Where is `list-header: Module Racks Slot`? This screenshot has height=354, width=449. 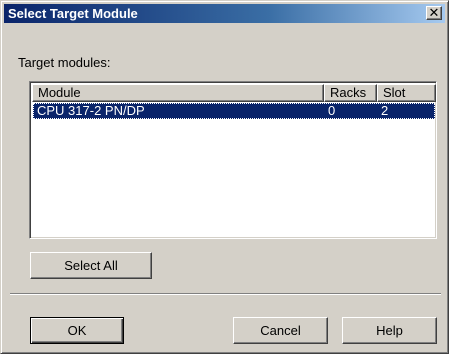 list-header: Module Racks Slot is located at coordinates (234, 93).